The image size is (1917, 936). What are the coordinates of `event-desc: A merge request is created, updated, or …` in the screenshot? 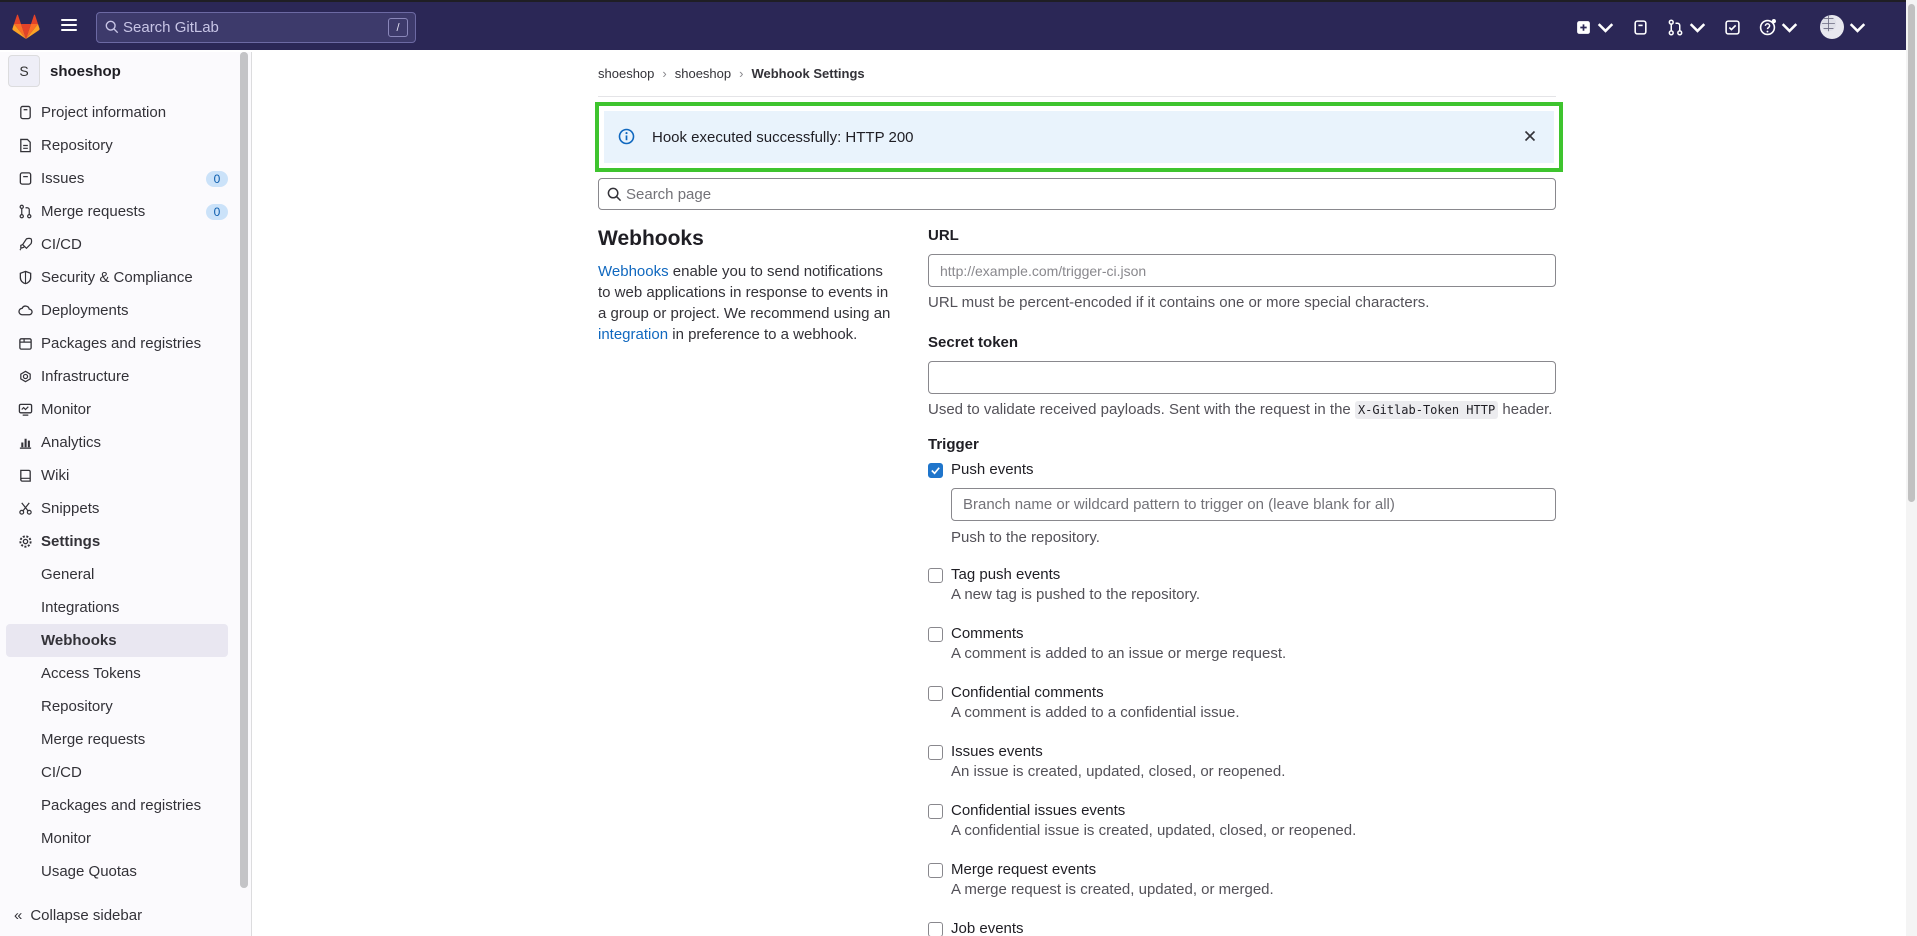 It's located at (1112, 889).